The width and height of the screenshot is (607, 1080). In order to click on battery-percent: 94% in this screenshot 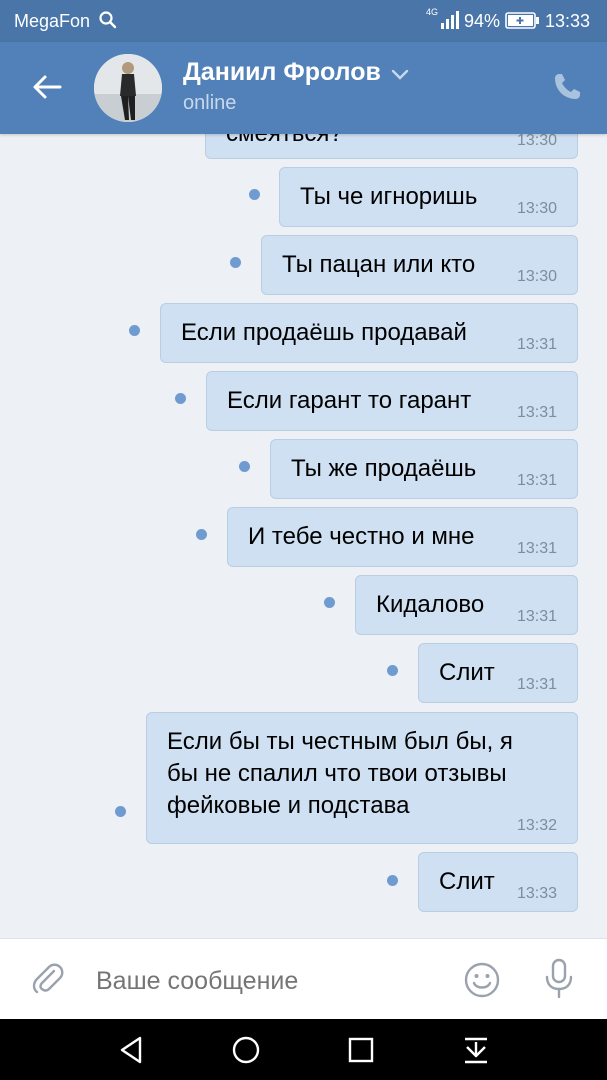, I will do `click(482, 21)`.